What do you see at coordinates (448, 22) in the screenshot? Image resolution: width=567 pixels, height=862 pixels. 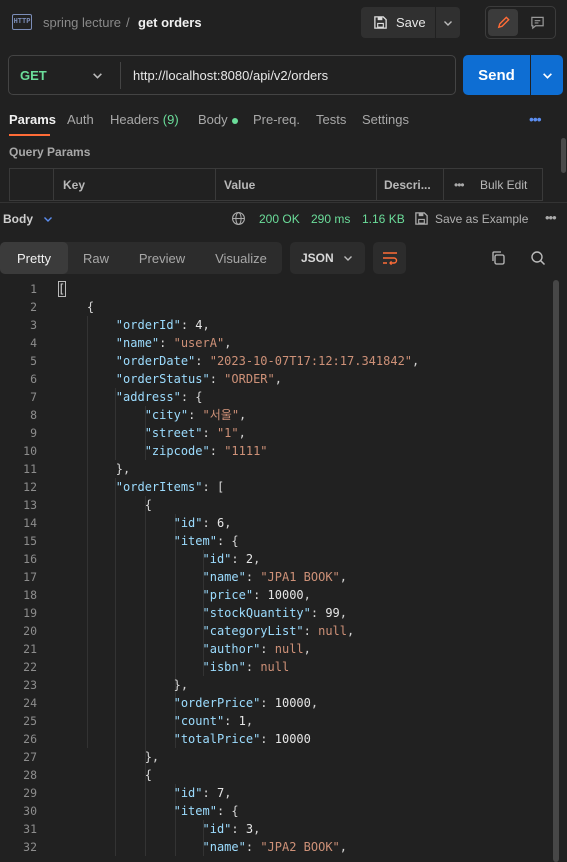 I see `save-dropdown-button` at bounding box center [448, 22].